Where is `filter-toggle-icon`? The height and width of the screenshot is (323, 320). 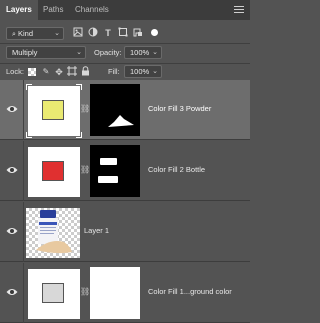 filter-toggle-icon is located at coordinates (154, 32).